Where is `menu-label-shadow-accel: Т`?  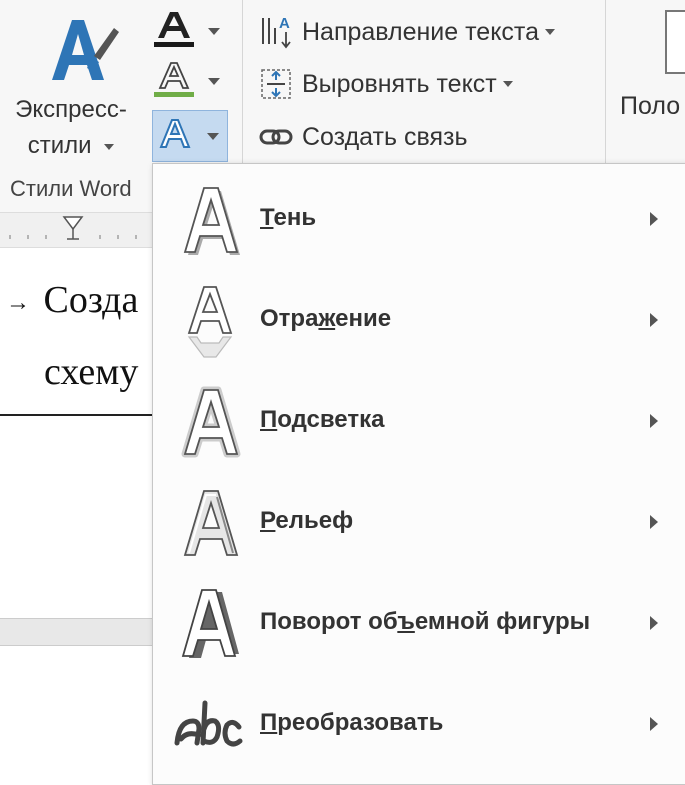
menu-label-shadow-accel: Т is located at coordinates (267, 217).